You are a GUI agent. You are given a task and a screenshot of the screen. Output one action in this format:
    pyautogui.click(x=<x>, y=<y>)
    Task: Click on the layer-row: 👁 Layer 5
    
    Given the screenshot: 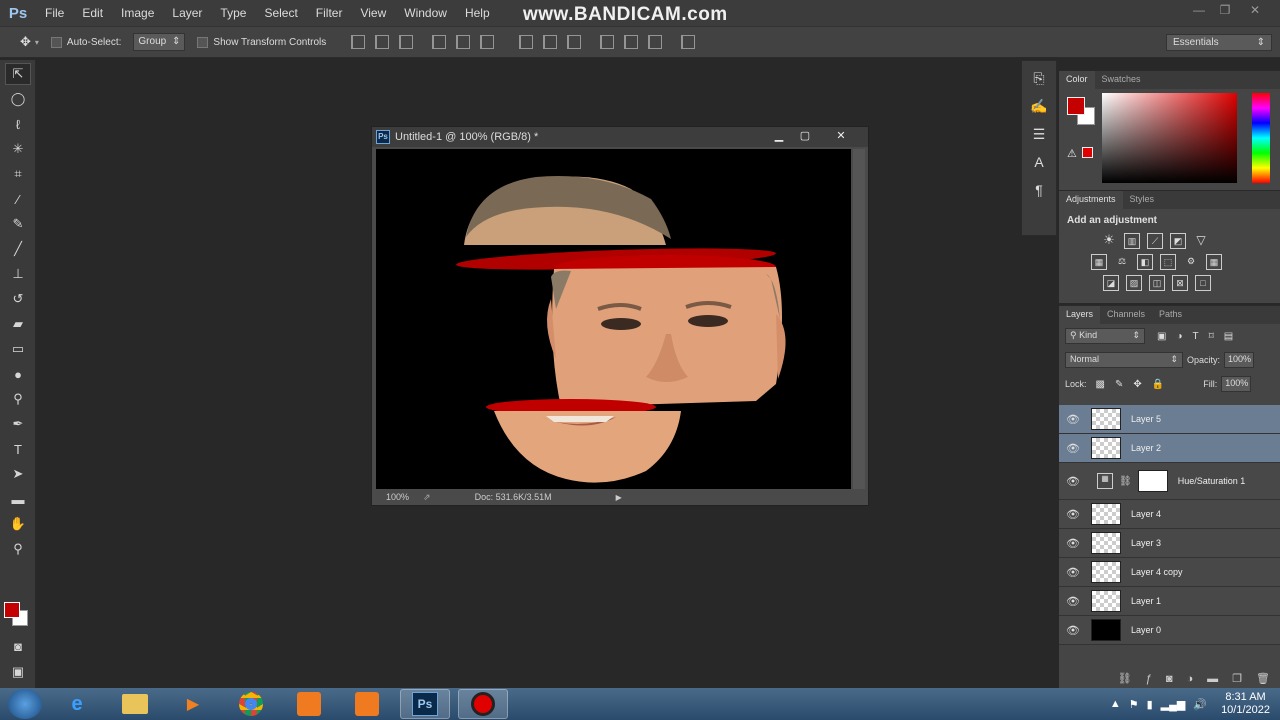 What is the action you would take?
    pyautogui.click(x=1169, y=419)
    